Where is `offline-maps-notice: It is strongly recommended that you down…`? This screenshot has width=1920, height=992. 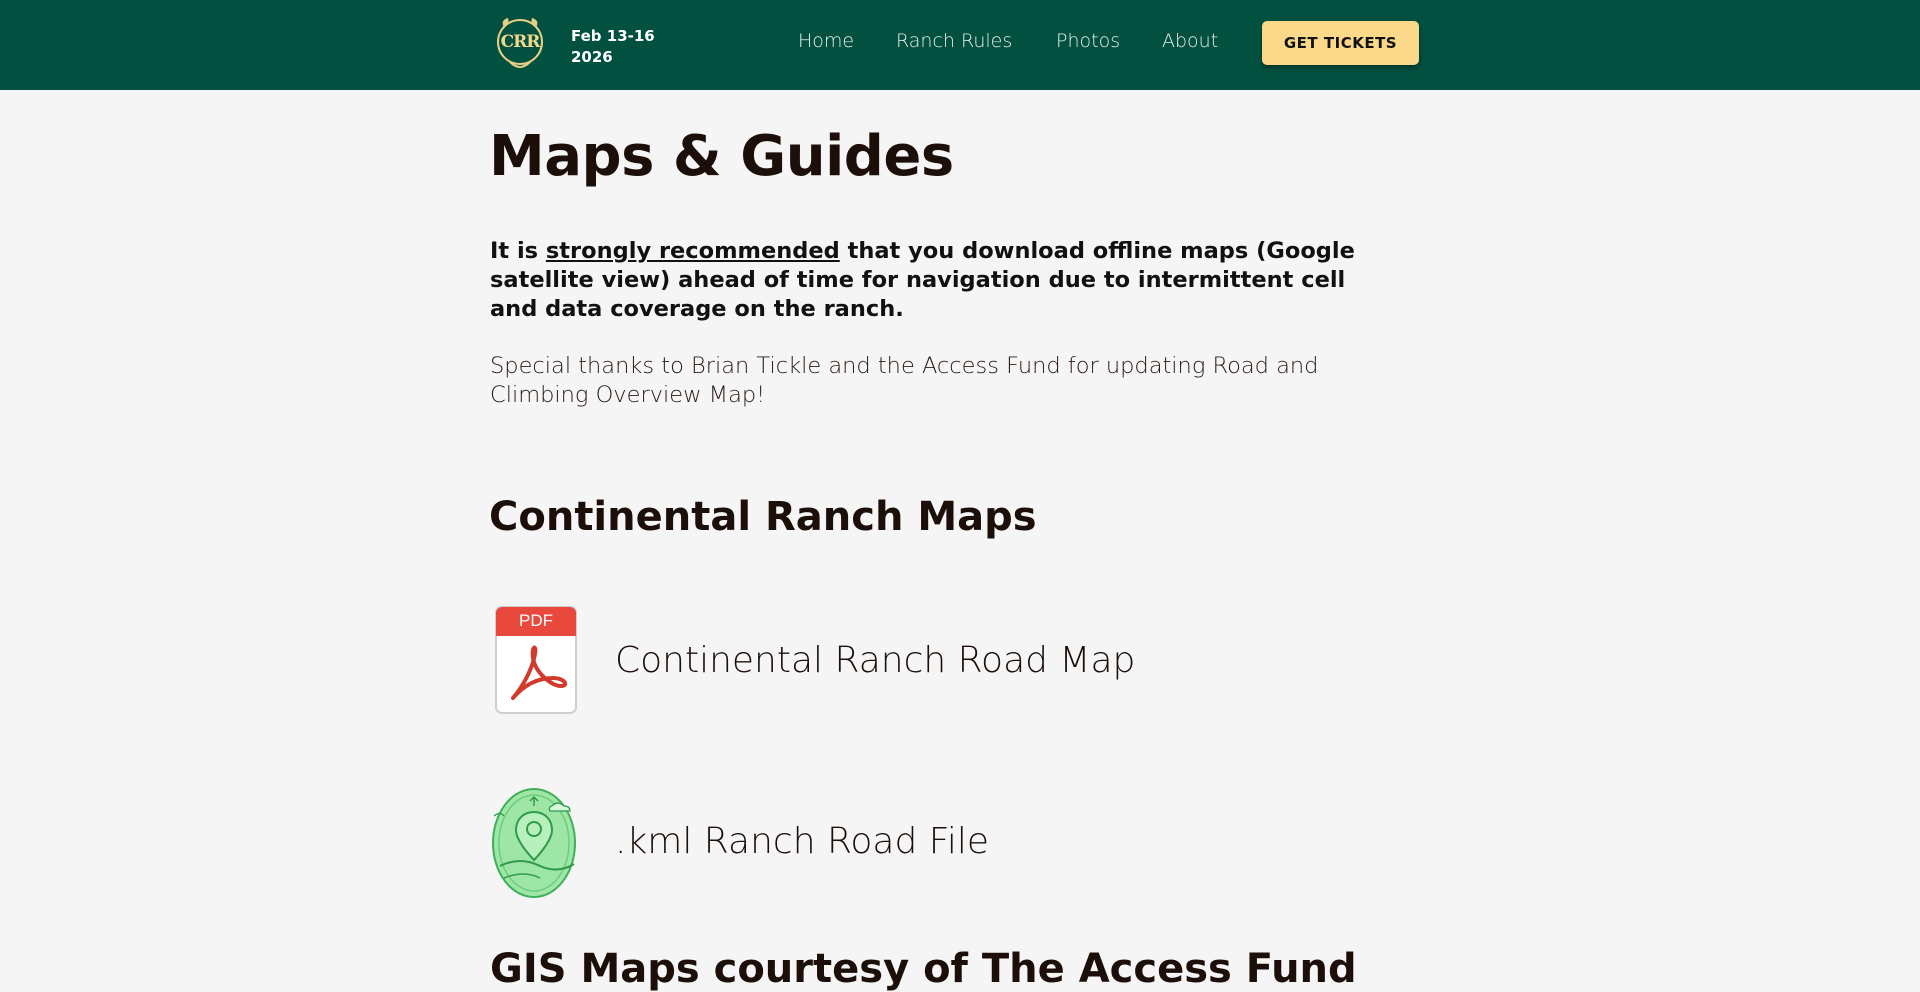 offline-maps-notice: It is strongly recommended that you down… is located at coordinates (930, 280).